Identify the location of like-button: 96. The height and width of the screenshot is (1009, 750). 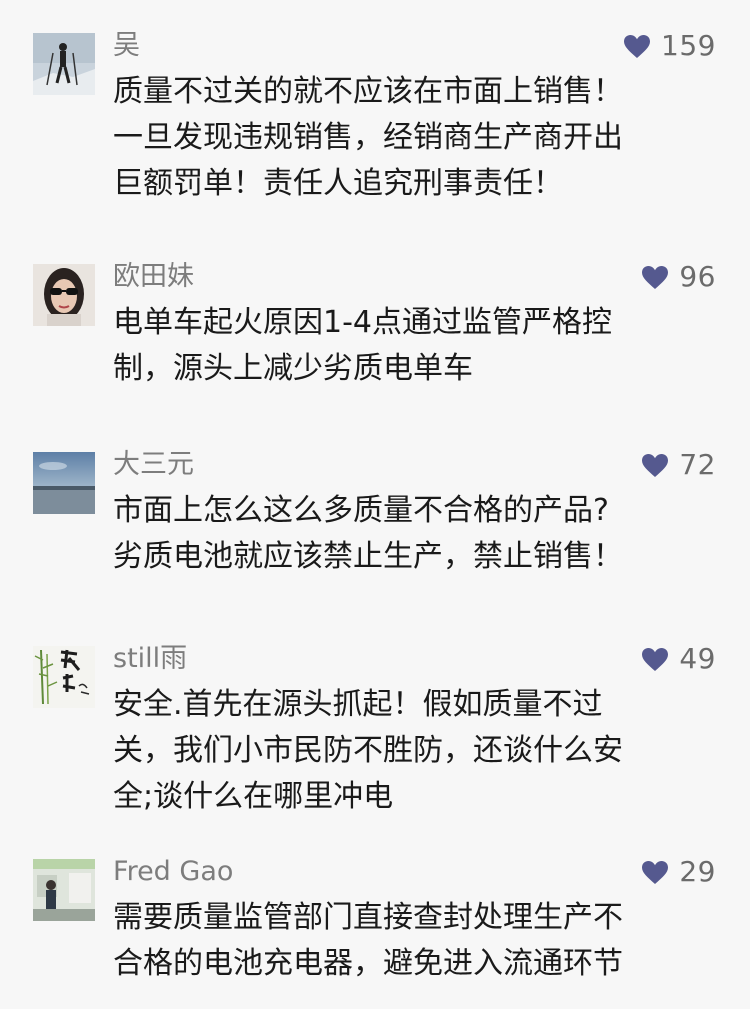
(678, 277).